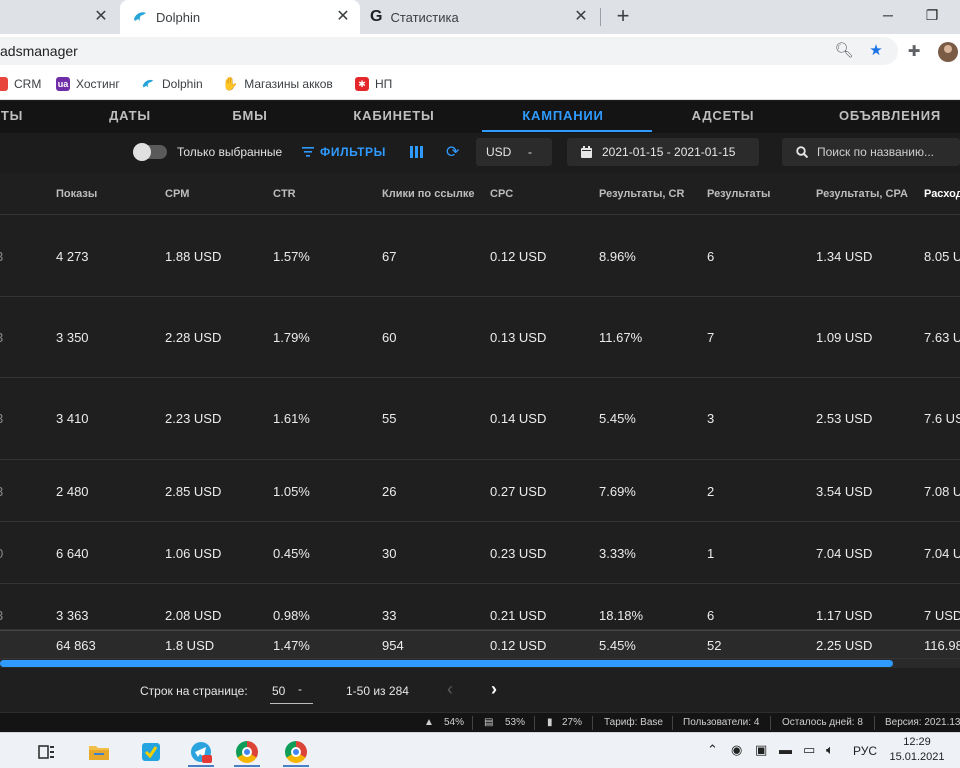  What do you see at coordinates (446, 663) in the screenshot?
I see `scrollbar-thumb` at bounding box center [446, 663].